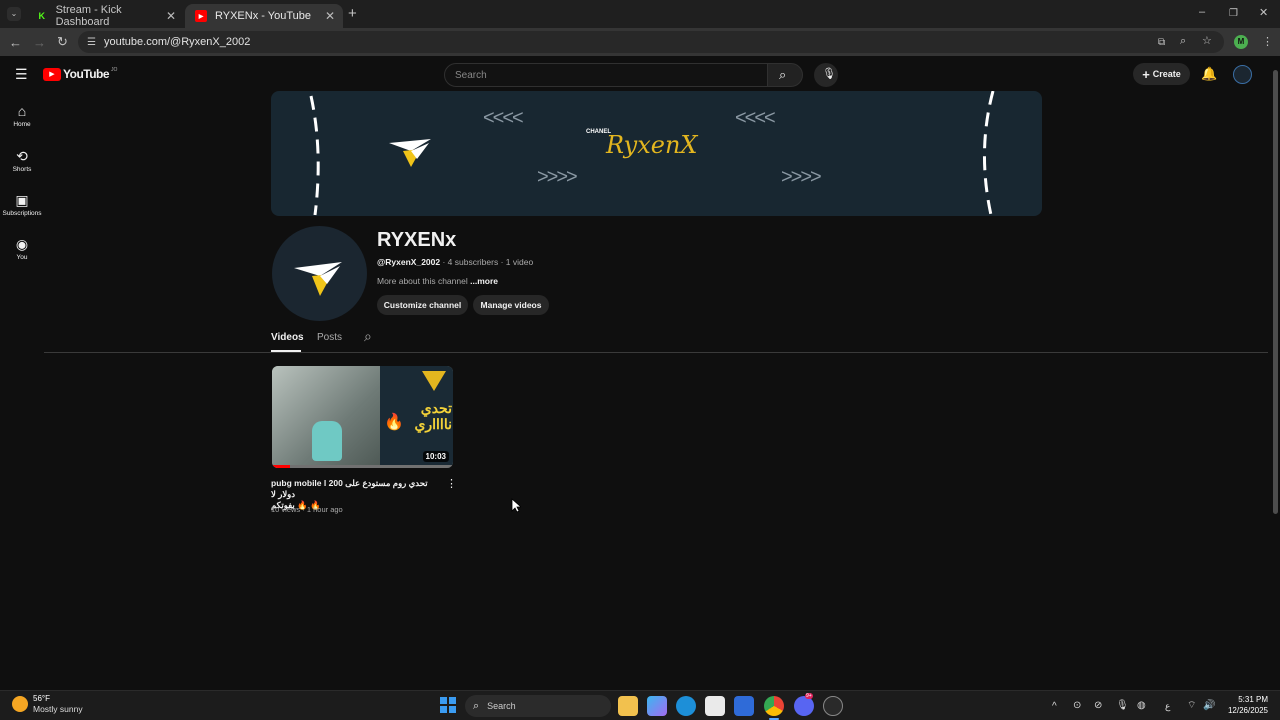 The width and height of the screenshot is (1280, 720). What do you see at coordinates (39, 42) in the screenshot?
I see `forward-icon: →` at bounding box center [39, 42].